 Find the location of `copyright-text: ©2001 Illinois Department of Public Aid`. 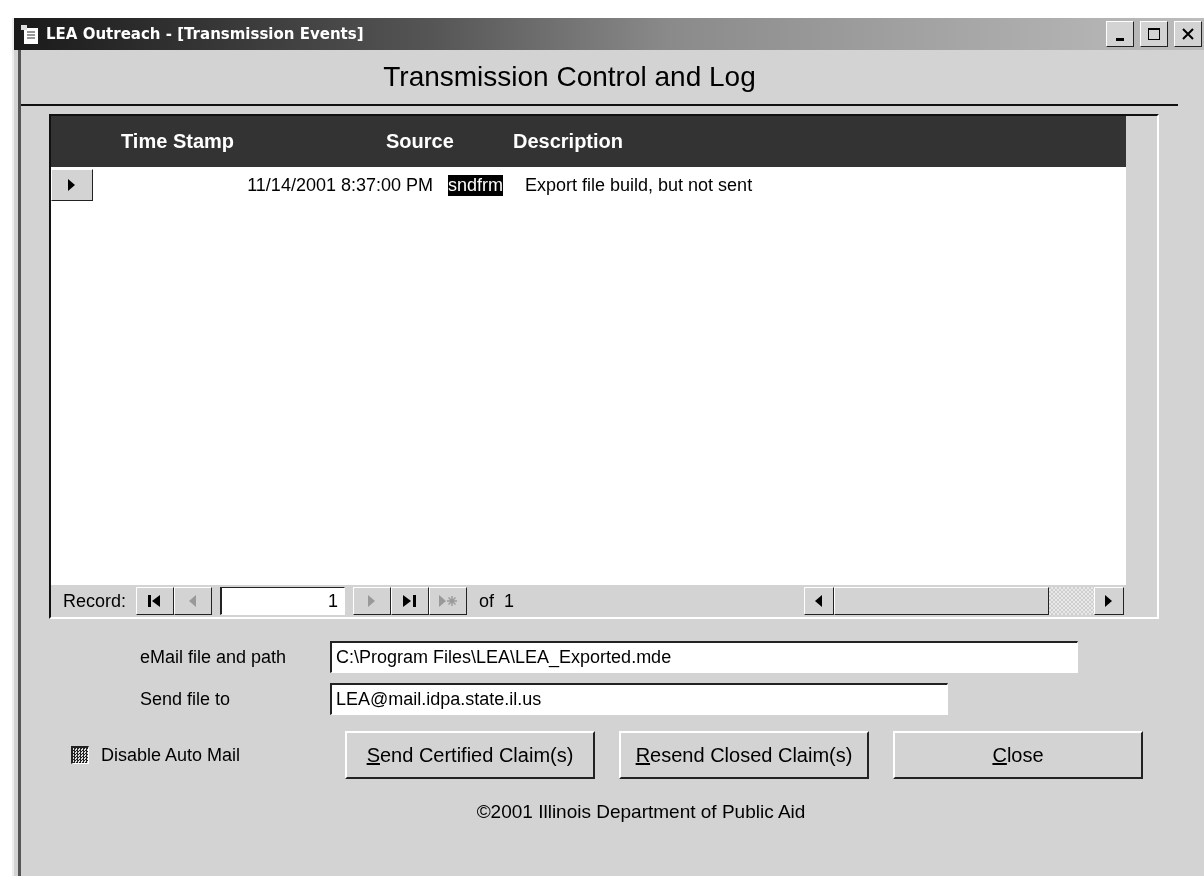

copyright-text: ©2001 Illinois Department of Public Aid is located at coordinates (641, 812).